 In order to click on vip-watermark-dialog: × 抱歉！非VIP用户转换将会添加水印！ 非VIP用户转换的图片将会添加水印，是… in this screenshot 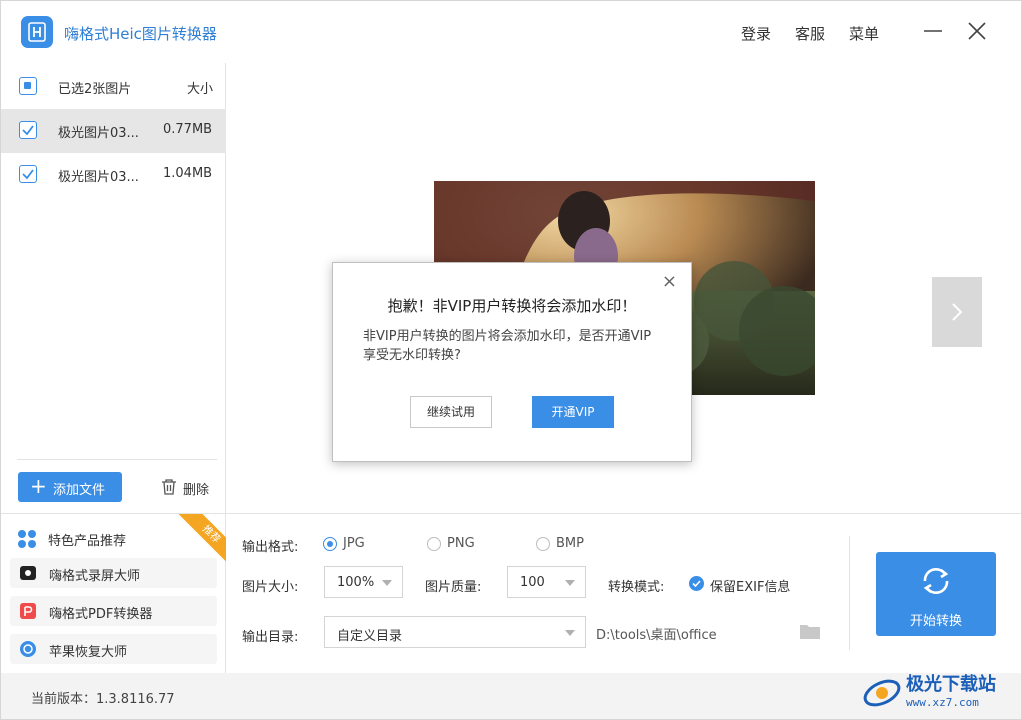, I will do `click(512, 362)`.